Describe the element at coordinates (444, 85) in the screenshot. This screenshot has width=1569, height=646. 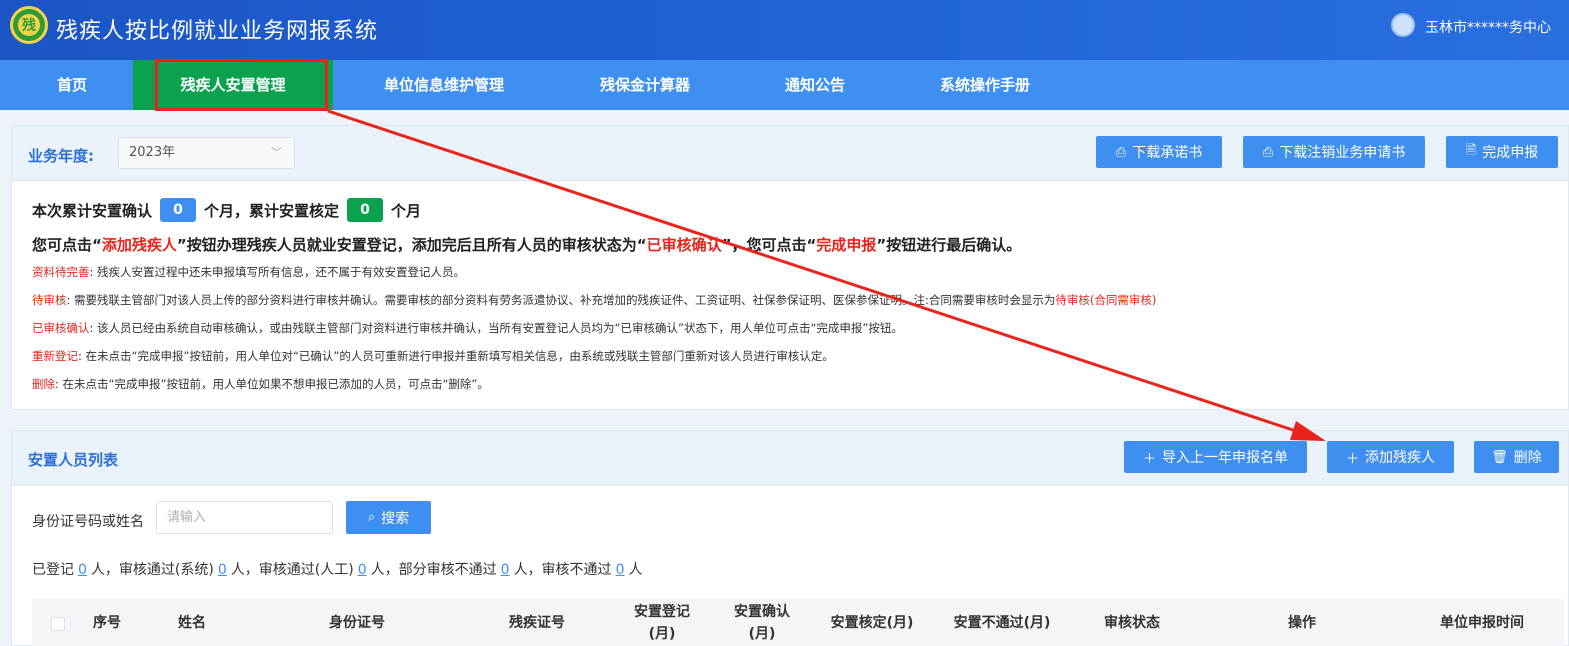
I see `nav-item-unit-info: 单位信息维护管理` at that location.